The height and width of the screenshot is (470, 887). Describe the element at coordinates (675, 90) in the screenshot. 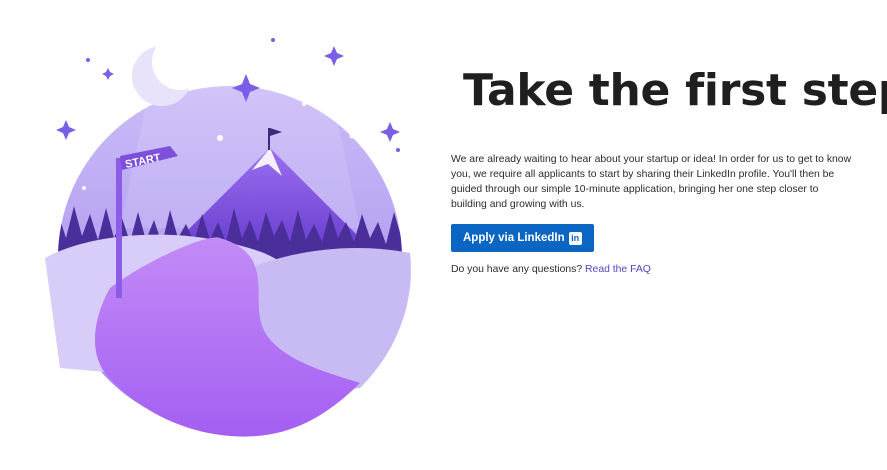

I see `page-title: Take the first step` at that location.